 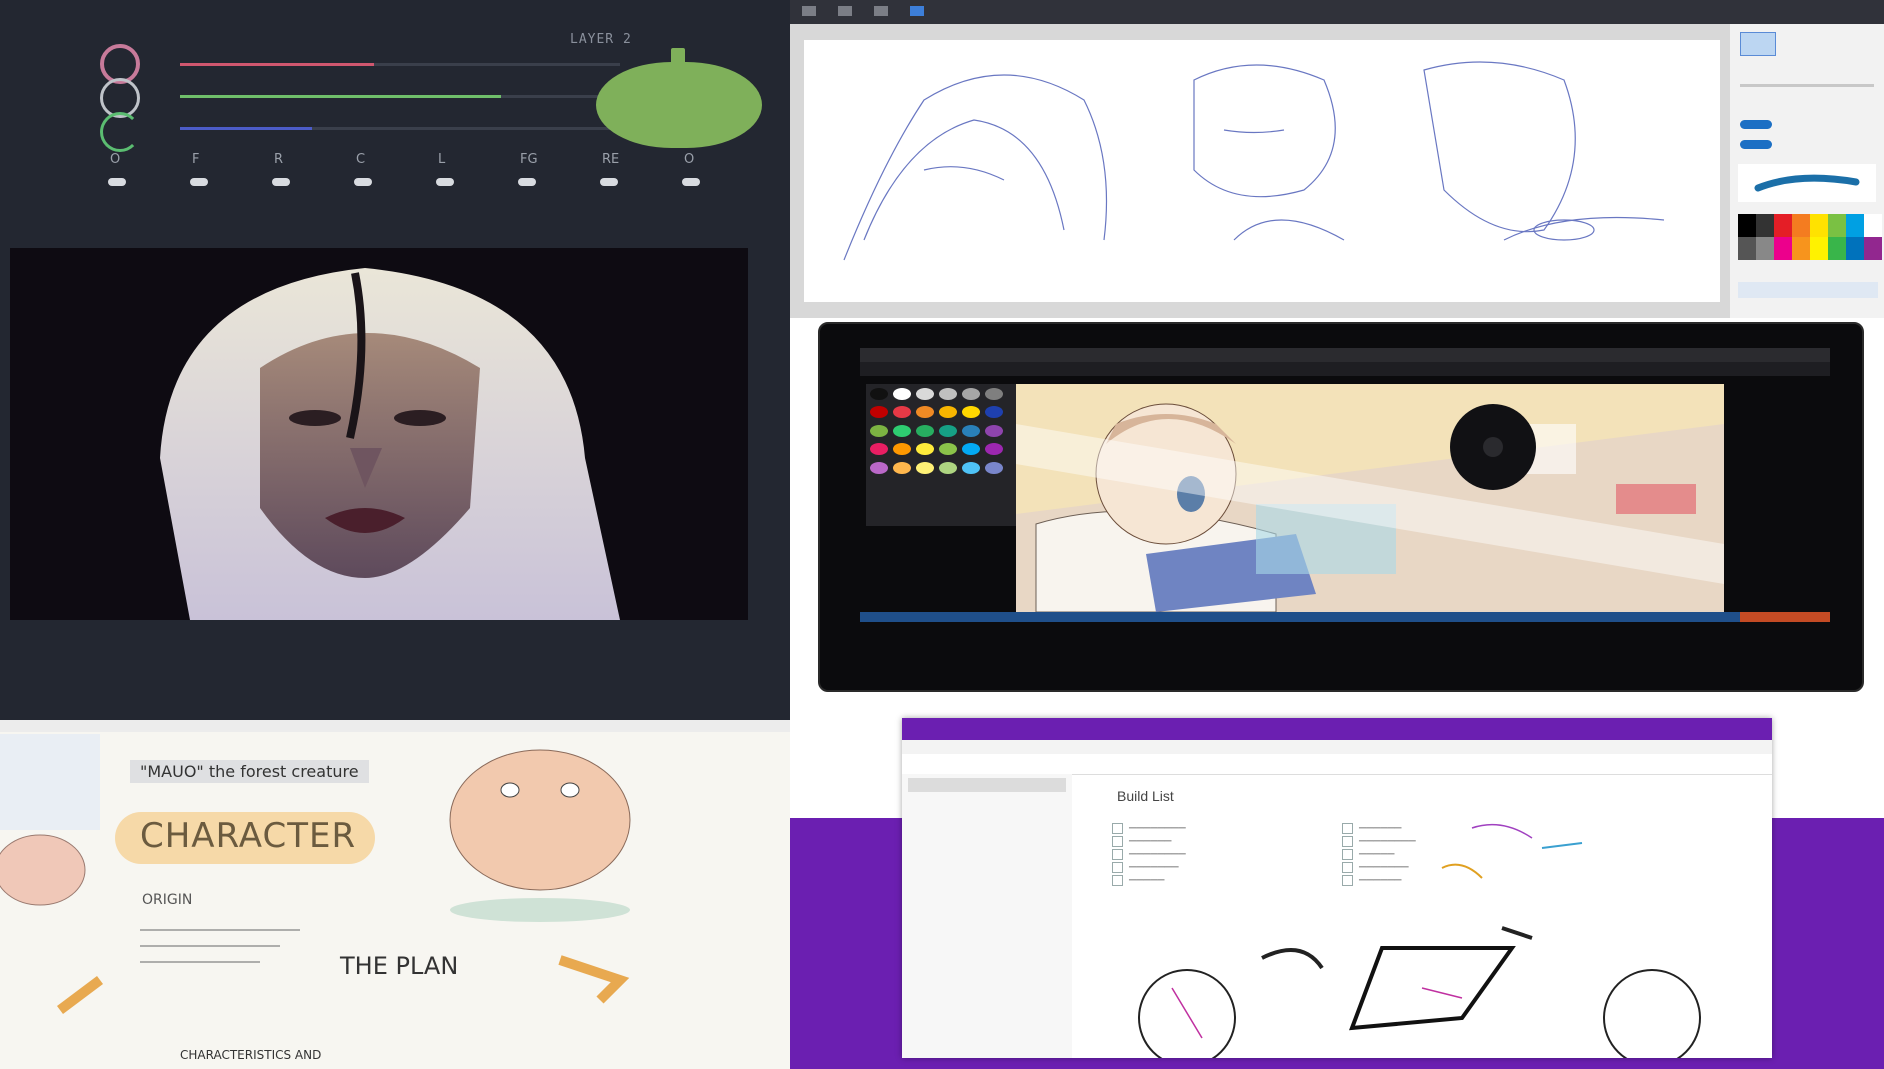 I want to click on layer-label: LAYER 2, so click(x=601, y=39).